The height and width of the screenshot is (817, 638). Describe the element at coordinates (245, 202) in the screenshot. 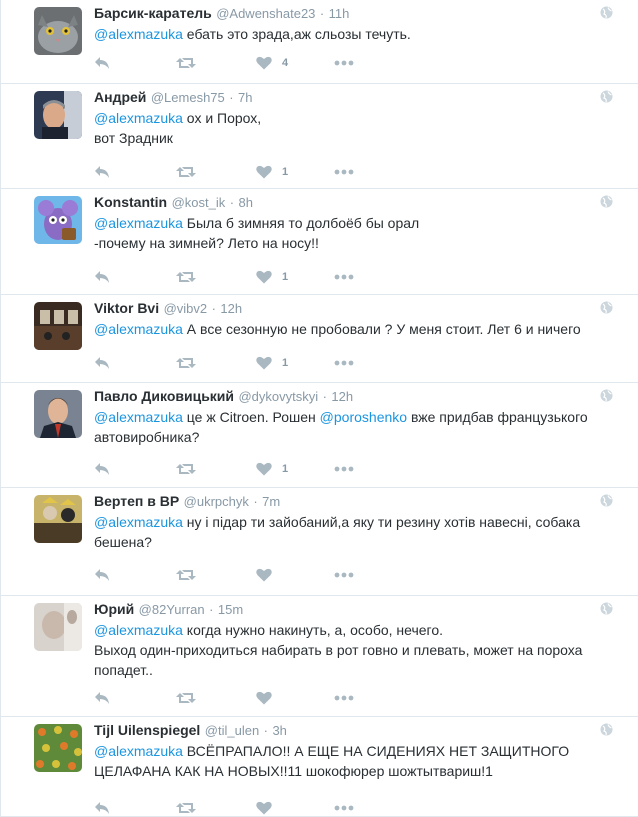

I see `timestamp: 8h` at that location.